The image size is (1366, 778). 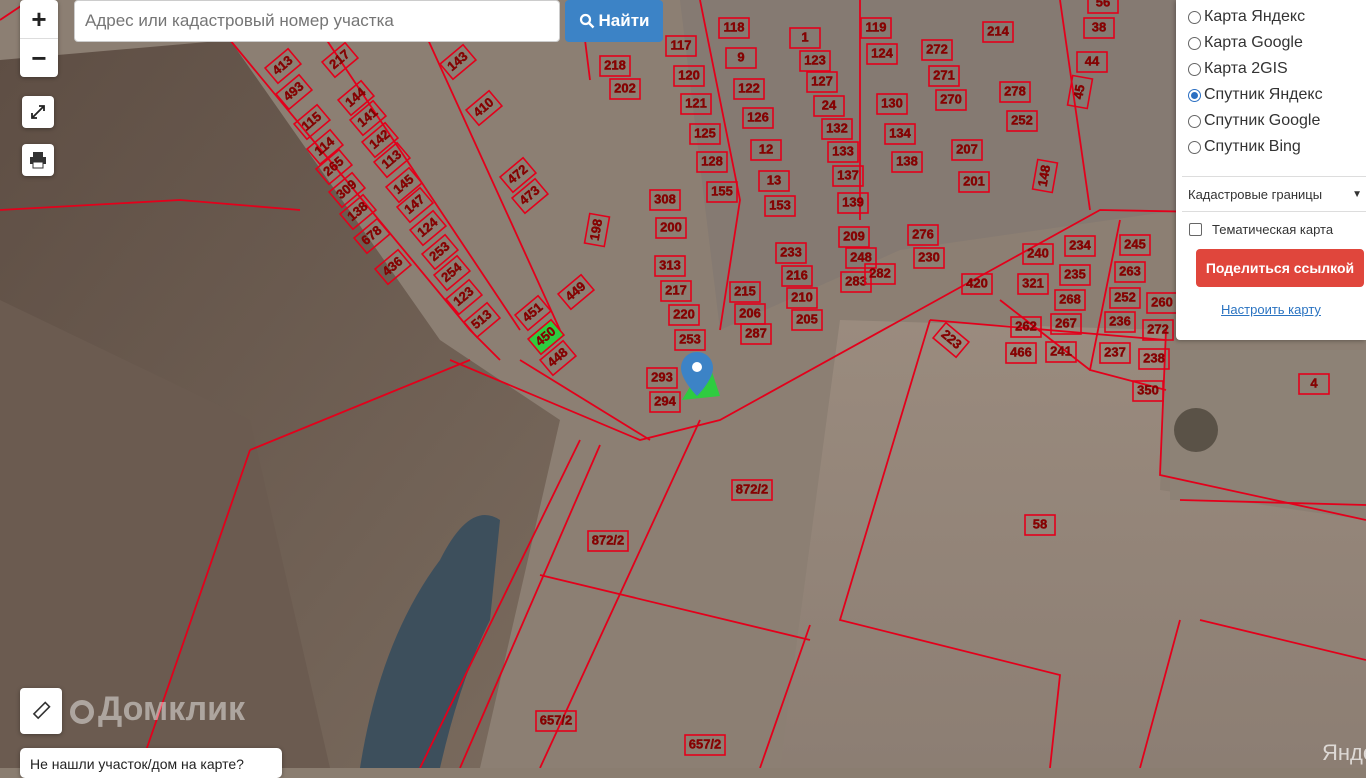 What do you see at coordinates (39, 19) in the screenshot?
I see `zoom-in-button: +` at bounding box center [39, 19].